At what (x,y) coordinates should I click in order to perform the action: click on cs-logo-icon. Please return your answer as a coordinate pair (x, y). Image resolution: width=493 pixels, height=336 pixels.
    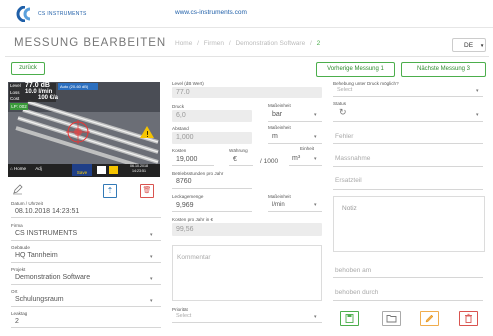
    Looking at the image, I should click on (25, 14).